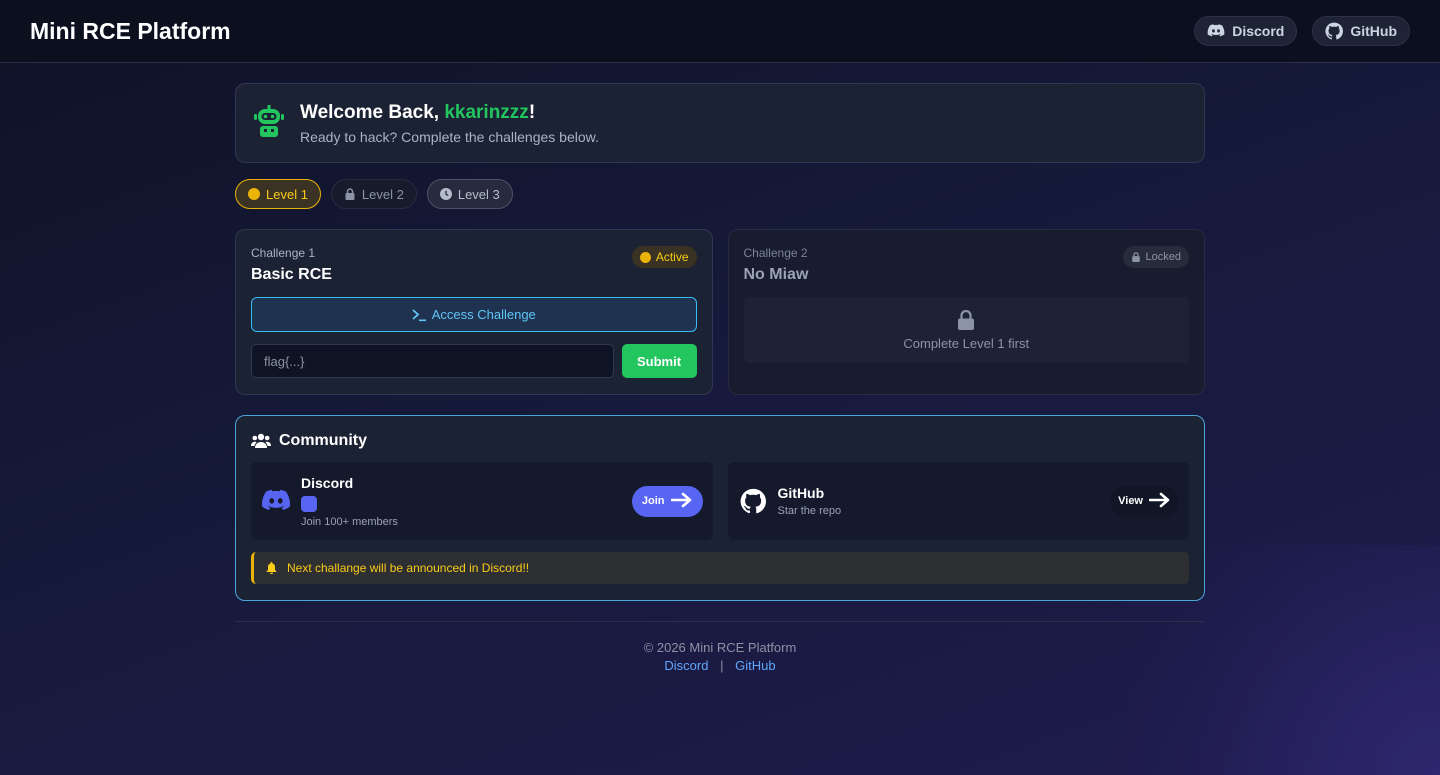 This screenshot has width=1440, height=775. I want to click on discord-badge-icon, so click(309, 503).